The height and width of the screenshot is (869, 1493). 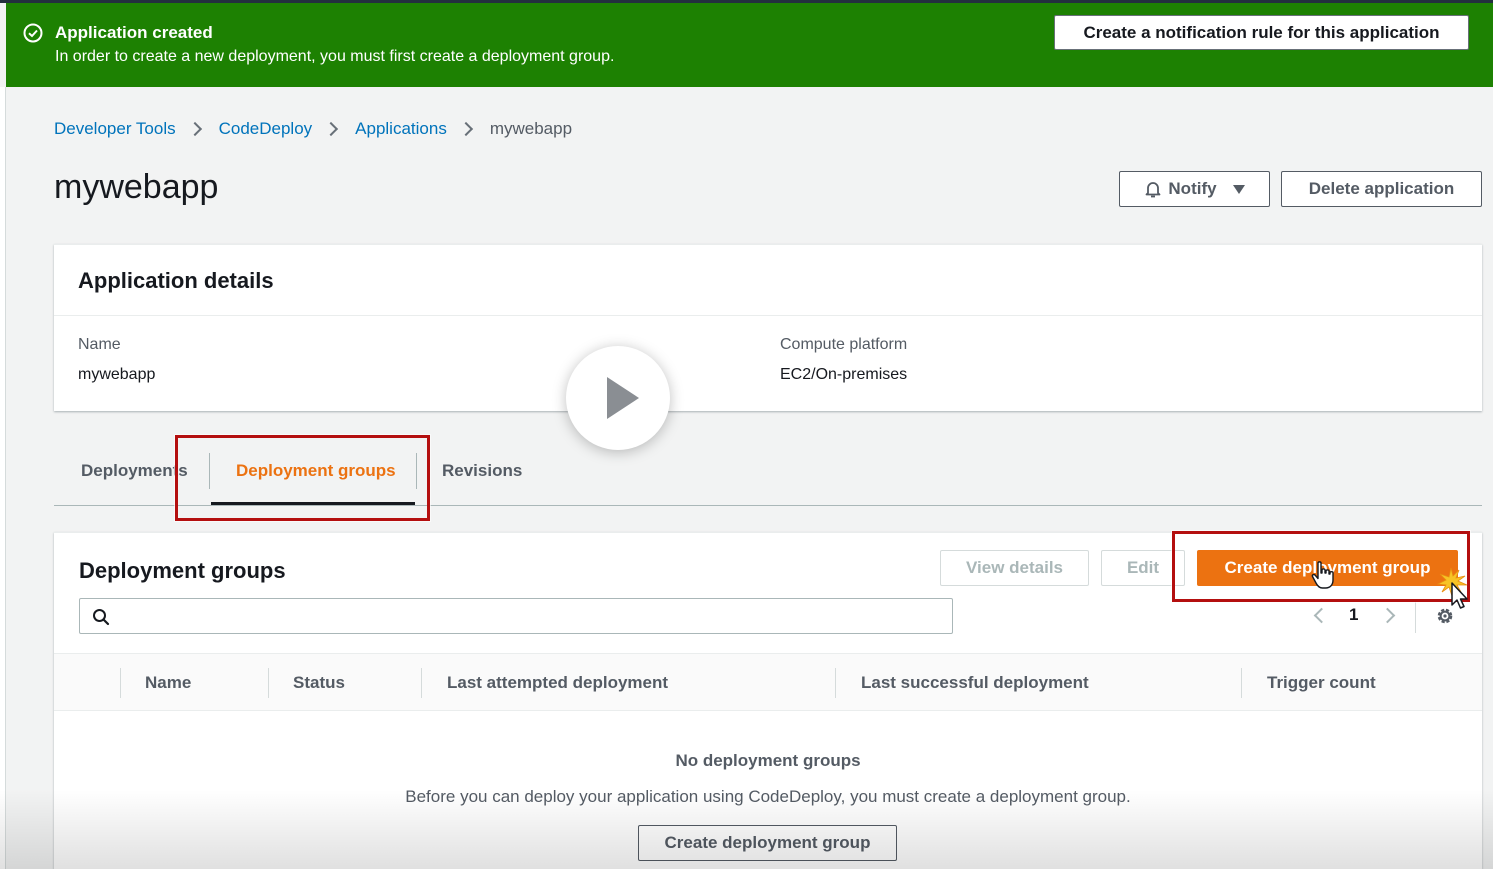 I want to click on check-circle-icon, so click(x=33, y=33).